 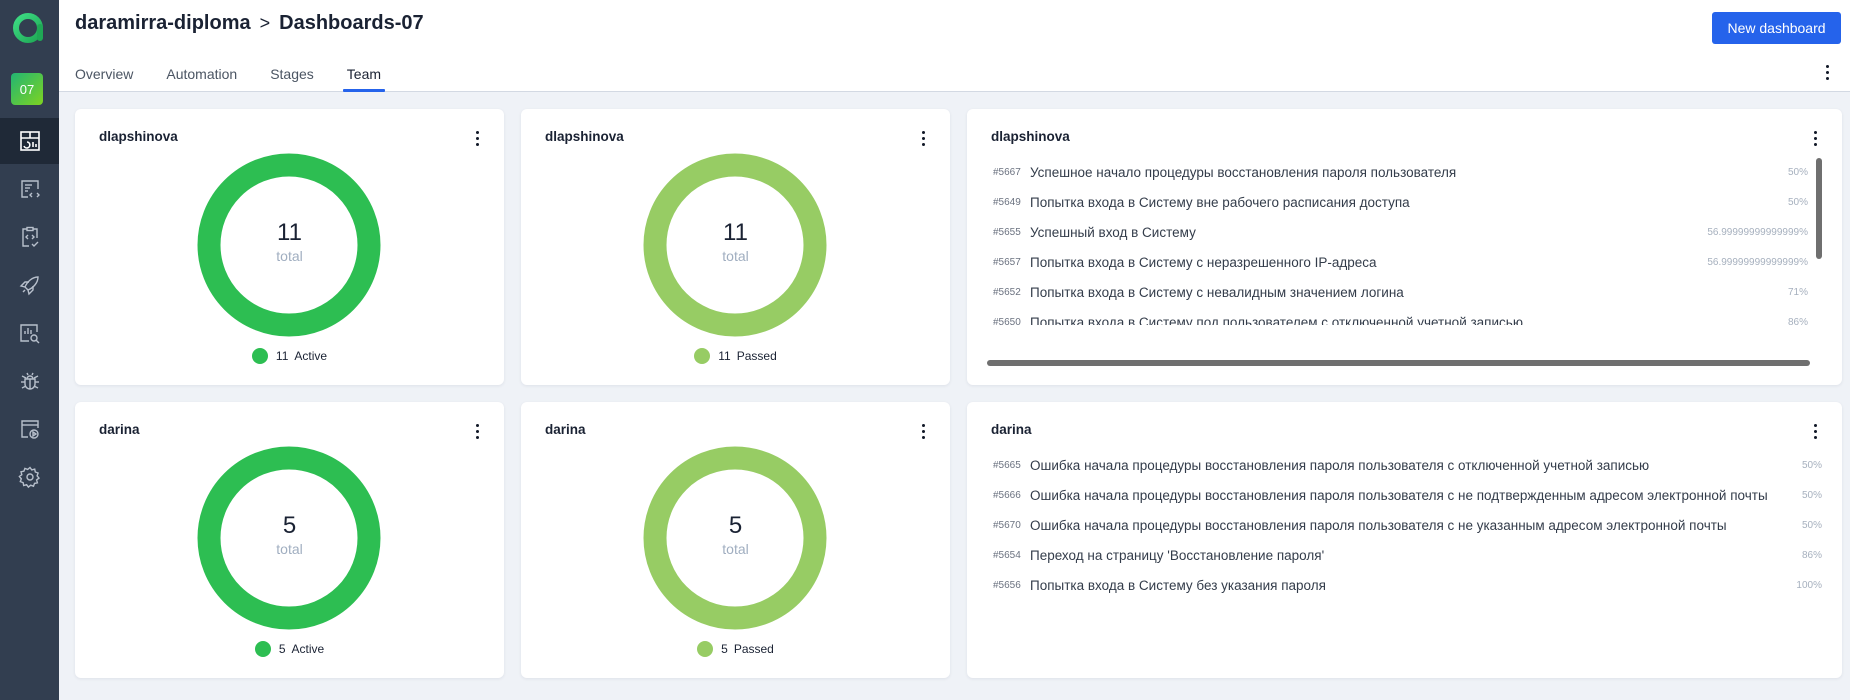 What do you see at coordinates (565, 429) in the screenshot?
I see `widget-title: darina` at bounding box center [565, 429].